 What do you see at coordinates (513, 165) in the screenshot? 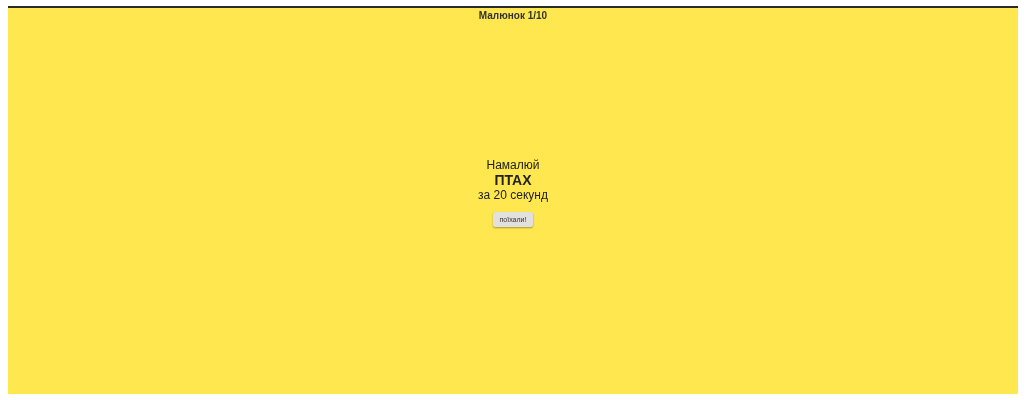
I see `prompt-text: Намалюй` at bounding box center [513, 165].